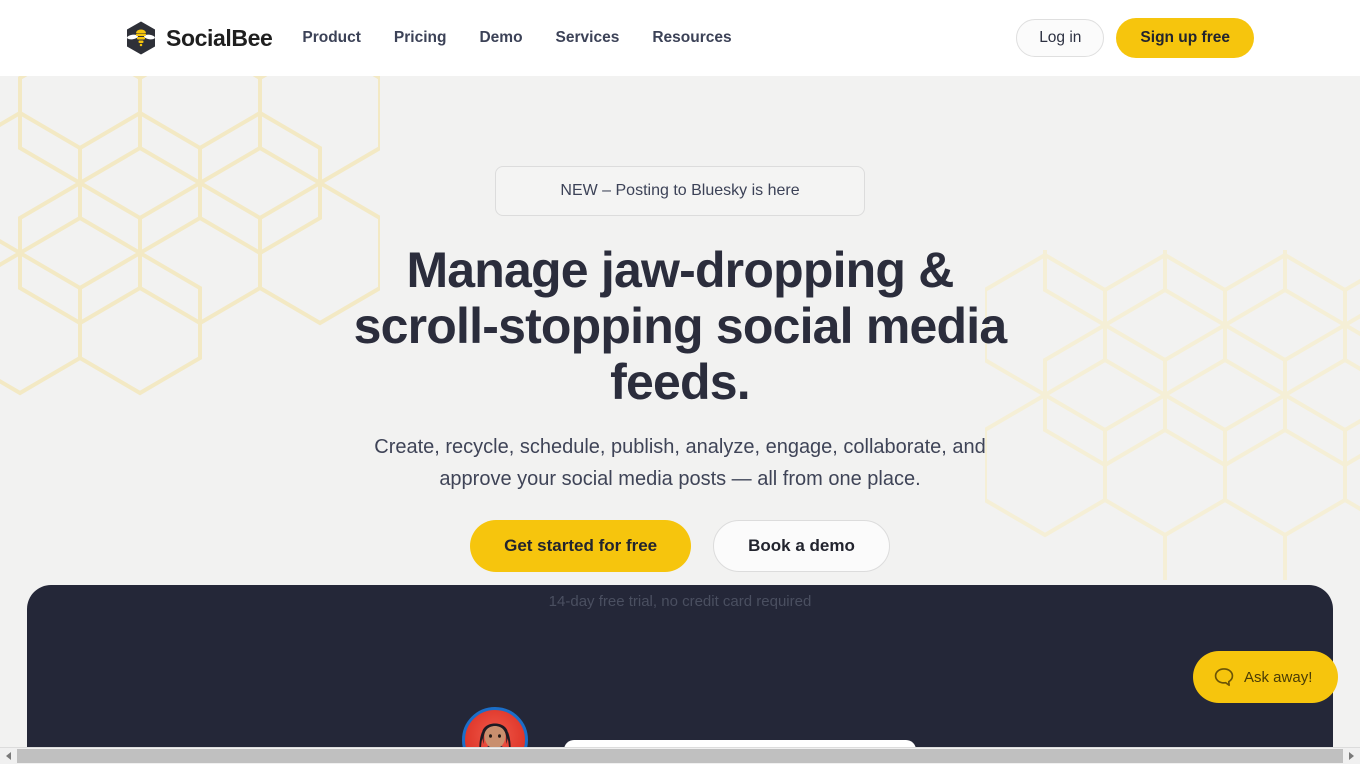 This screenshot has width=1360, height=764. I want to click on header-actions: Log in Sign up free, so click(1135, 38).